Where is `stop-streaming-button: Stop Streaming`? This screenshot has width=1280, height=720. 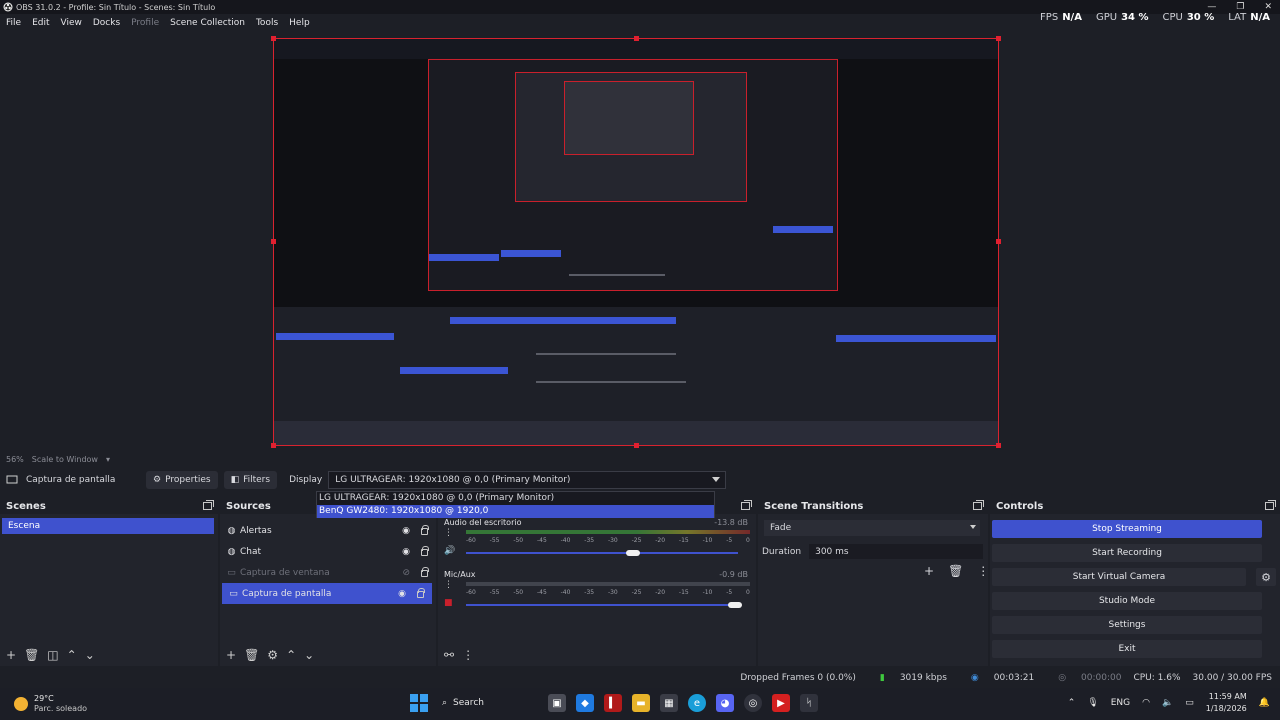 stop-streaming-button: Stop Streaming is located at coordinates (1127, 529).